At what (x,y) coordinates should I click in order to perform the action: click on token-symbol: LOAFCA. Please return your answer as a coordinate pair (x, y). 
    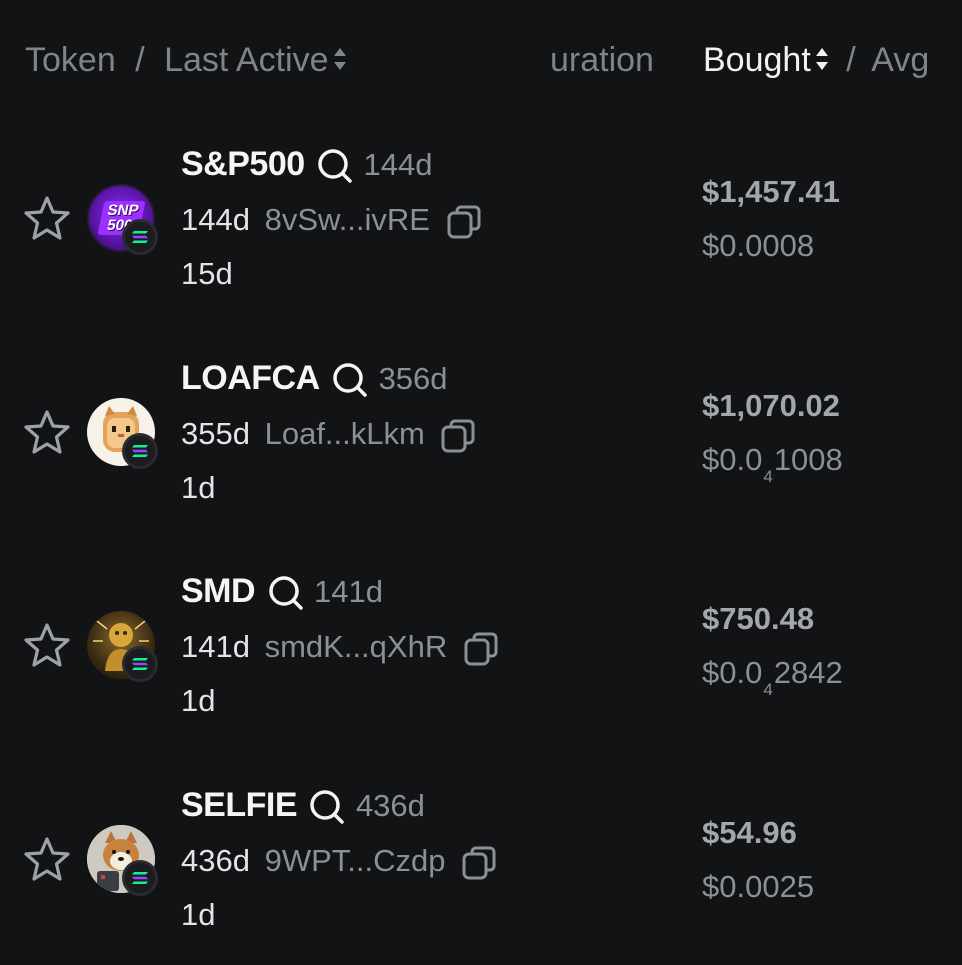
    Looking at the image, I should click on (250, 378).